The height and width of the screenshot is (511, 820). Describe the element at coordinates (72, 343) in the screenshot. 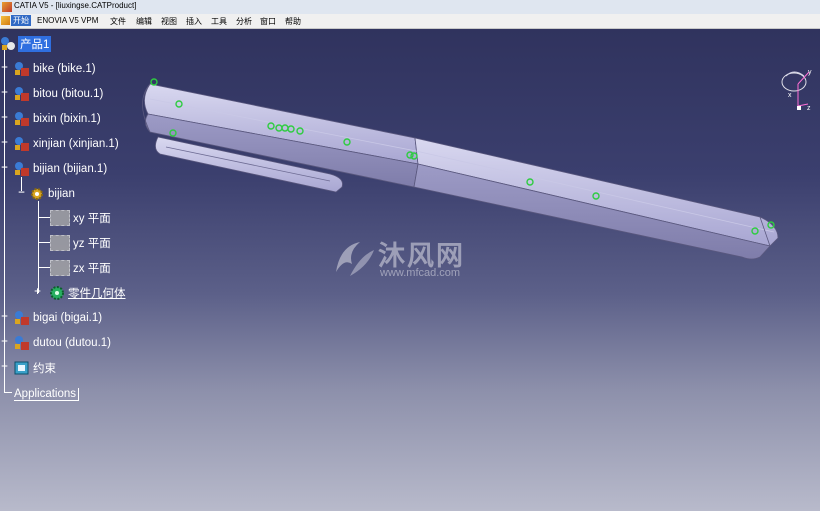

I see `tree-node-label: dutou (dutou.1)` at that location.